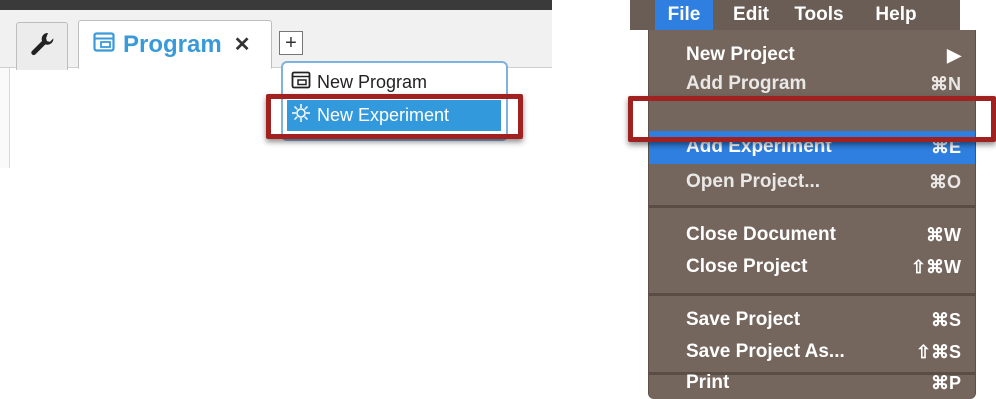 The height and width of the screenshot is (399, 996). I want to click on tab-tools, so click(42, 46).